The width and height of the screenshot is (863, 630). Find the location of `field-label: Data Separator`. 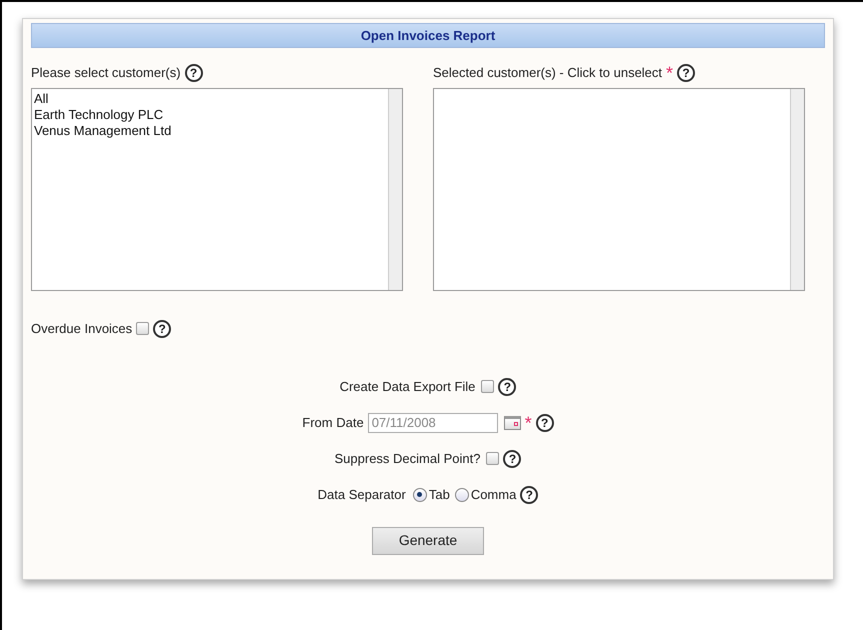

field-label: Data Separator is located at coordinates (362, 495).